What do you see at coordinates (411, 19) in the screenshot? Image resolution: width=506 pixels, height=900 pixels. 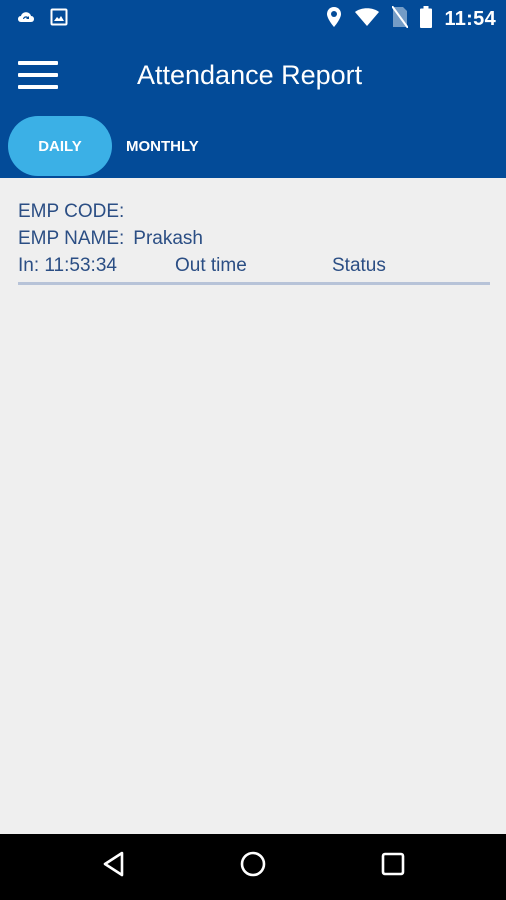 I see `status-right-icons: 11:54` at bounding box center [411, 19].